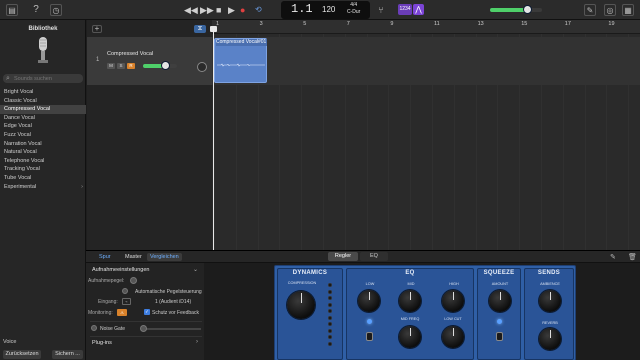 The height and width of the screenshot is (360, 640). What do you see at coordinates (168, 292) in the screenshot?
I see `auto-level-label: Automatische Pegelsteuerung` at bounding box center [168, 292].